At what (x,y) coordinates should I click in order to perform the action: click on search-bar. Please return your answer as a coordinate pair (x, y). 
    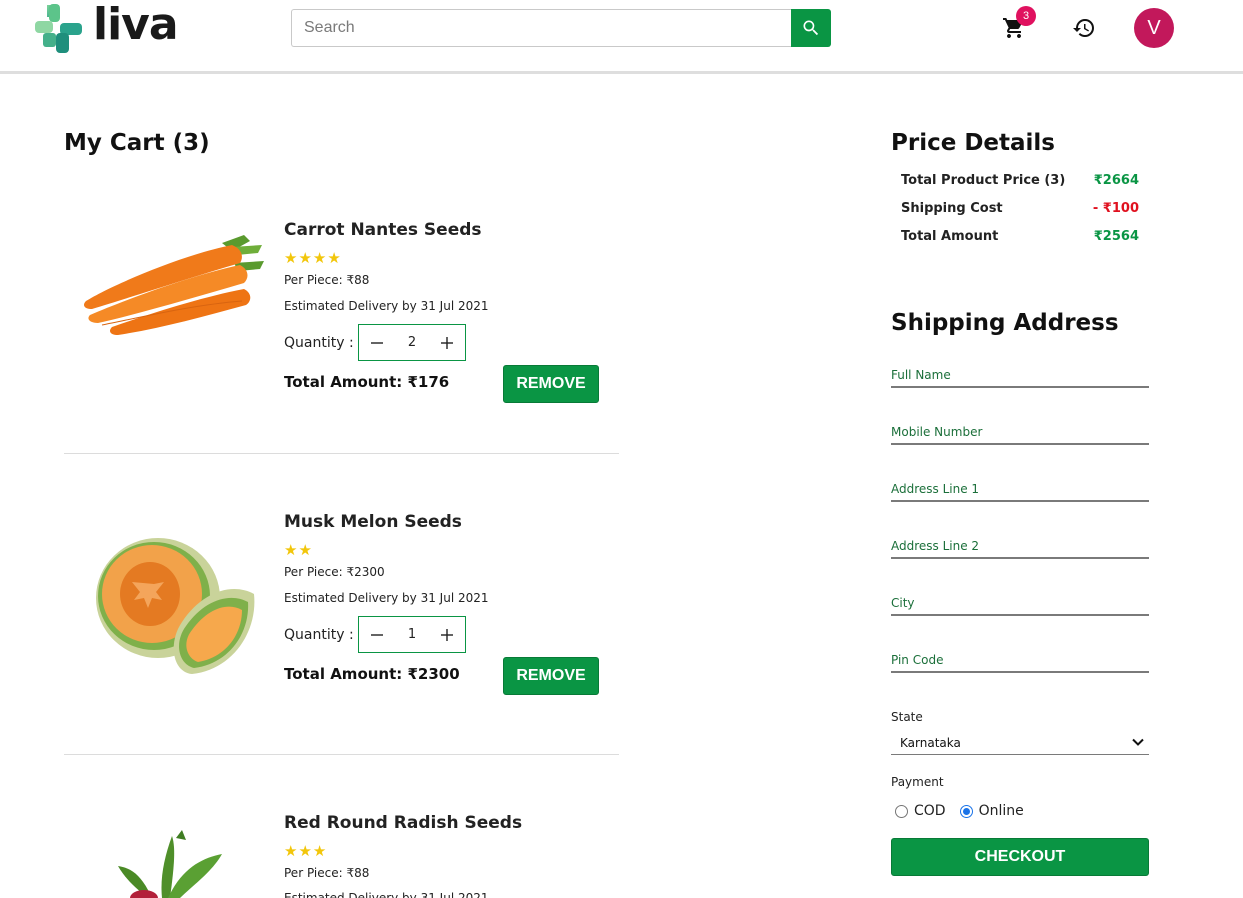
    Looking at the image, I should click on (561, 28).